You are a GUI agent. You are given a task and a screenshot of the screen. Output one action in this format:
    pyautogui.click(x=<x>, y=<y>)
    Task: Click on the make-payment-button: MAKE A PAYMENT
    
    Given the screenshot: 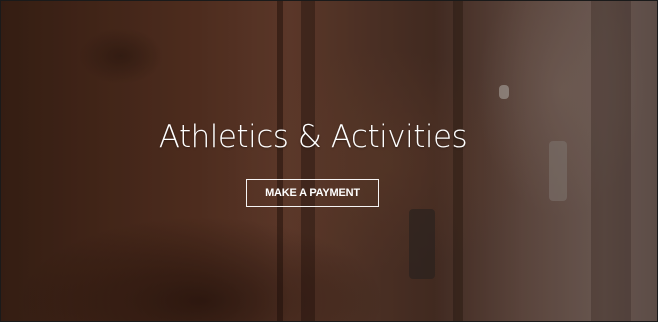 What is the action you would take?
    pyautogui.click(x=312, y=193)
    